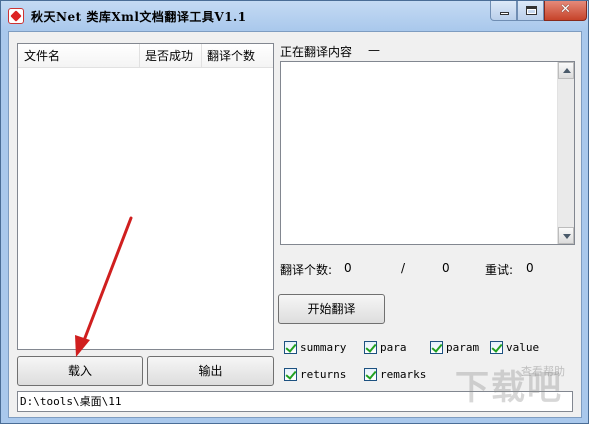  I want to click on option-remarks-checkbox: remarks, so click(395, 374).